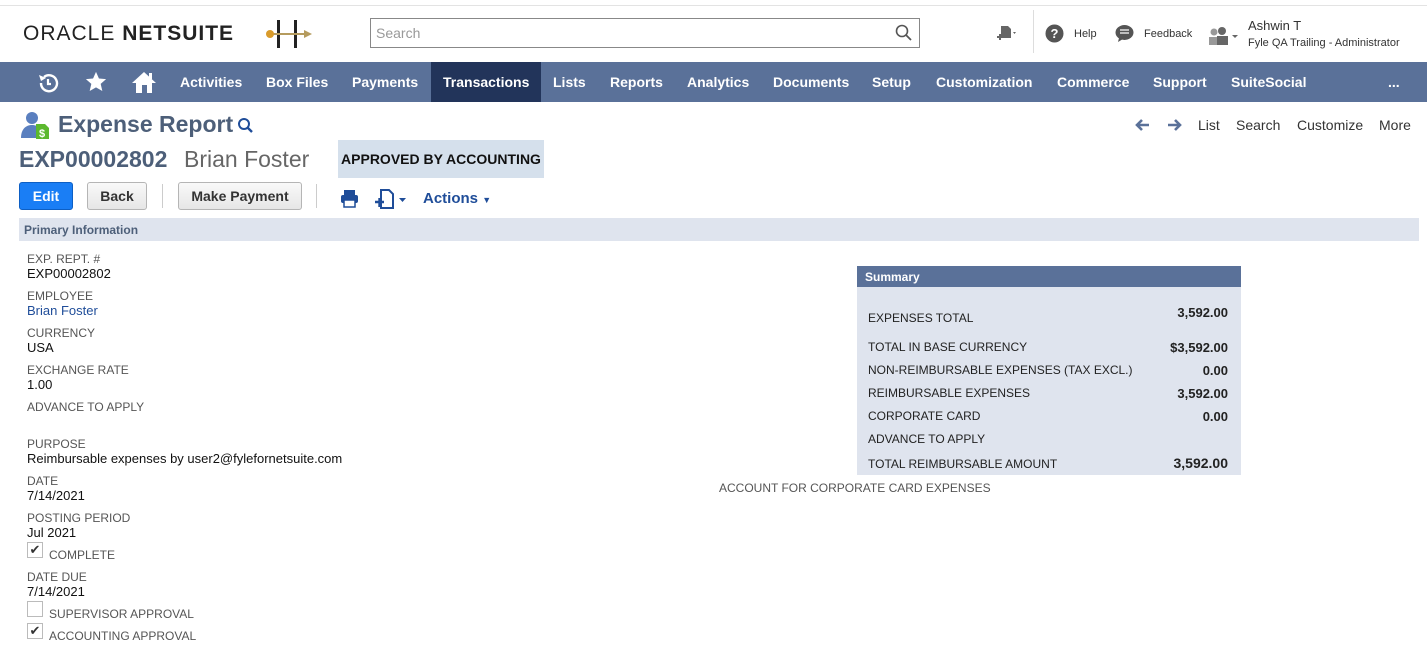 The width and height of the screenshot is (1427, 653). I want to click on summary-label: ADVANCE TO APPLY, so click(927, 439).